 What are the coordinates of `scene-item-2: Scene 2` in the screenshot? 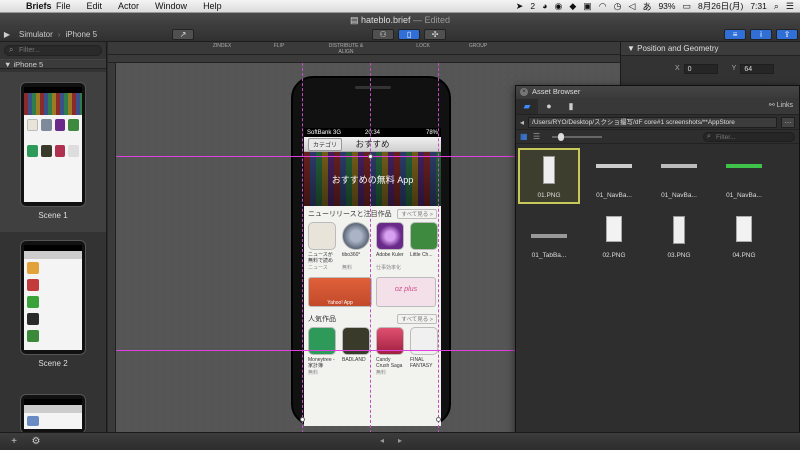 It's located at (53, 310).